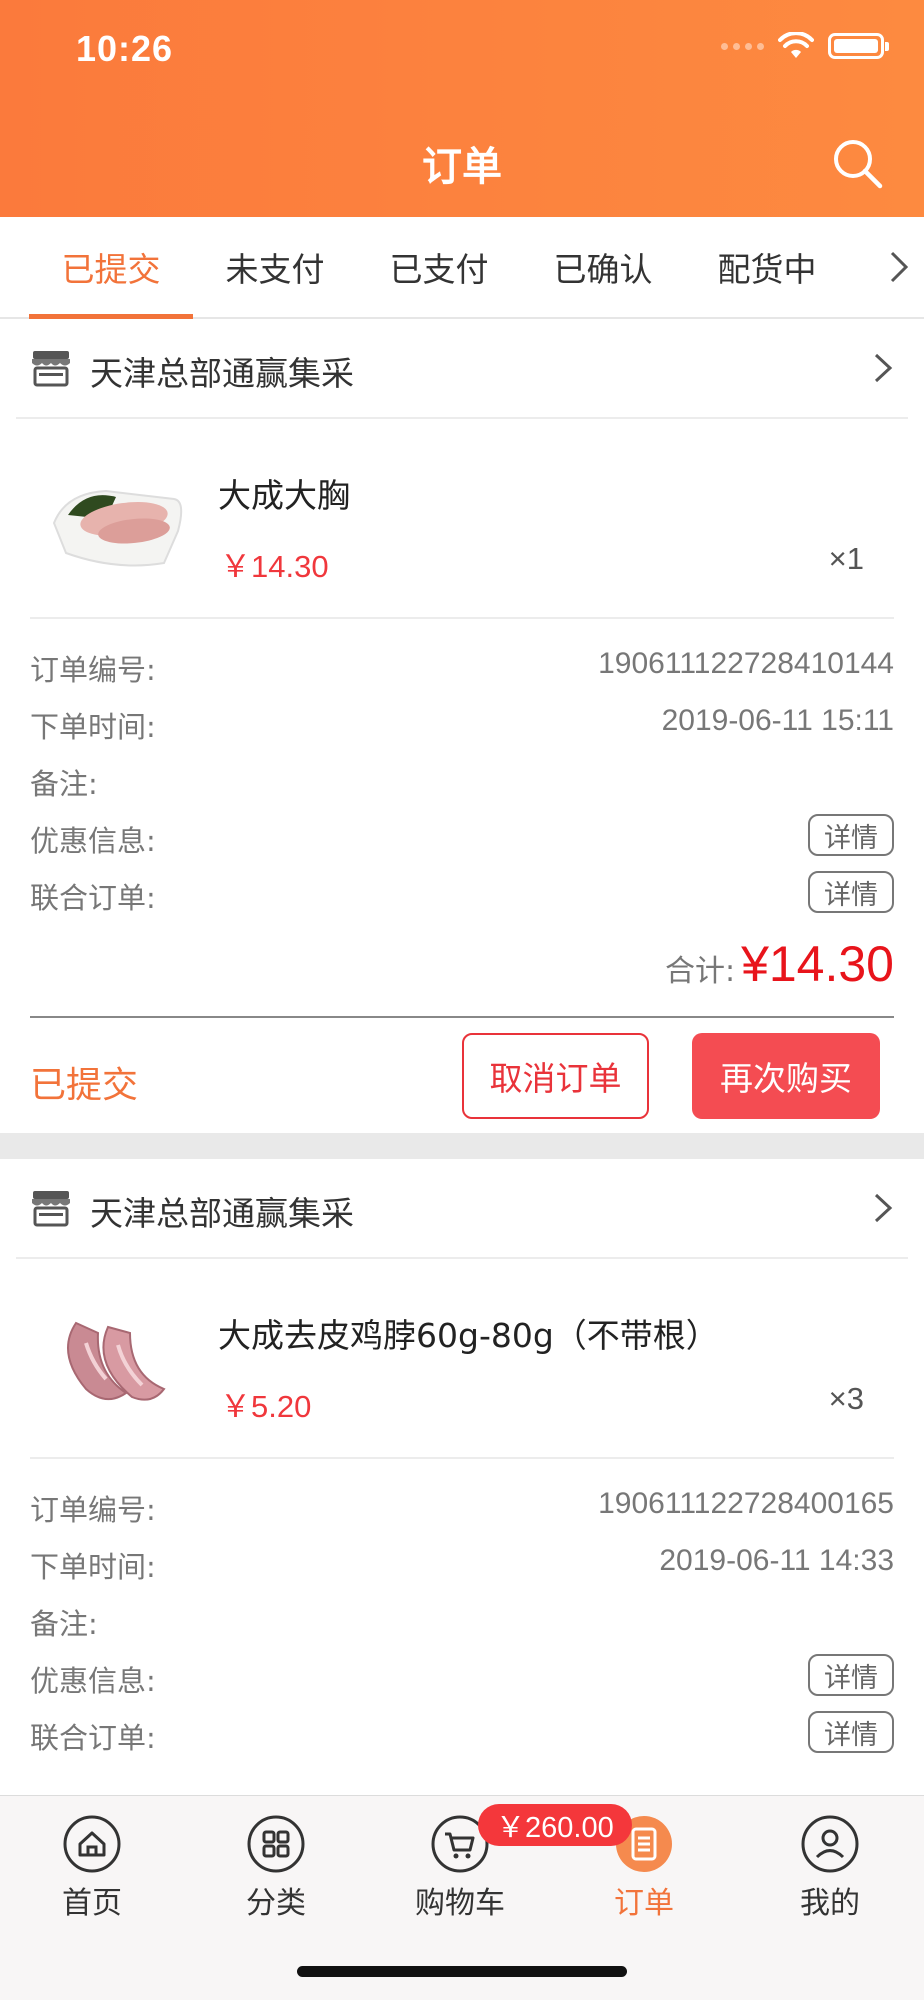 Image resolution: width=924 pixels, height=2000 pixels. I want to click on header-bar: 10:26 订单, so click(462, 108).